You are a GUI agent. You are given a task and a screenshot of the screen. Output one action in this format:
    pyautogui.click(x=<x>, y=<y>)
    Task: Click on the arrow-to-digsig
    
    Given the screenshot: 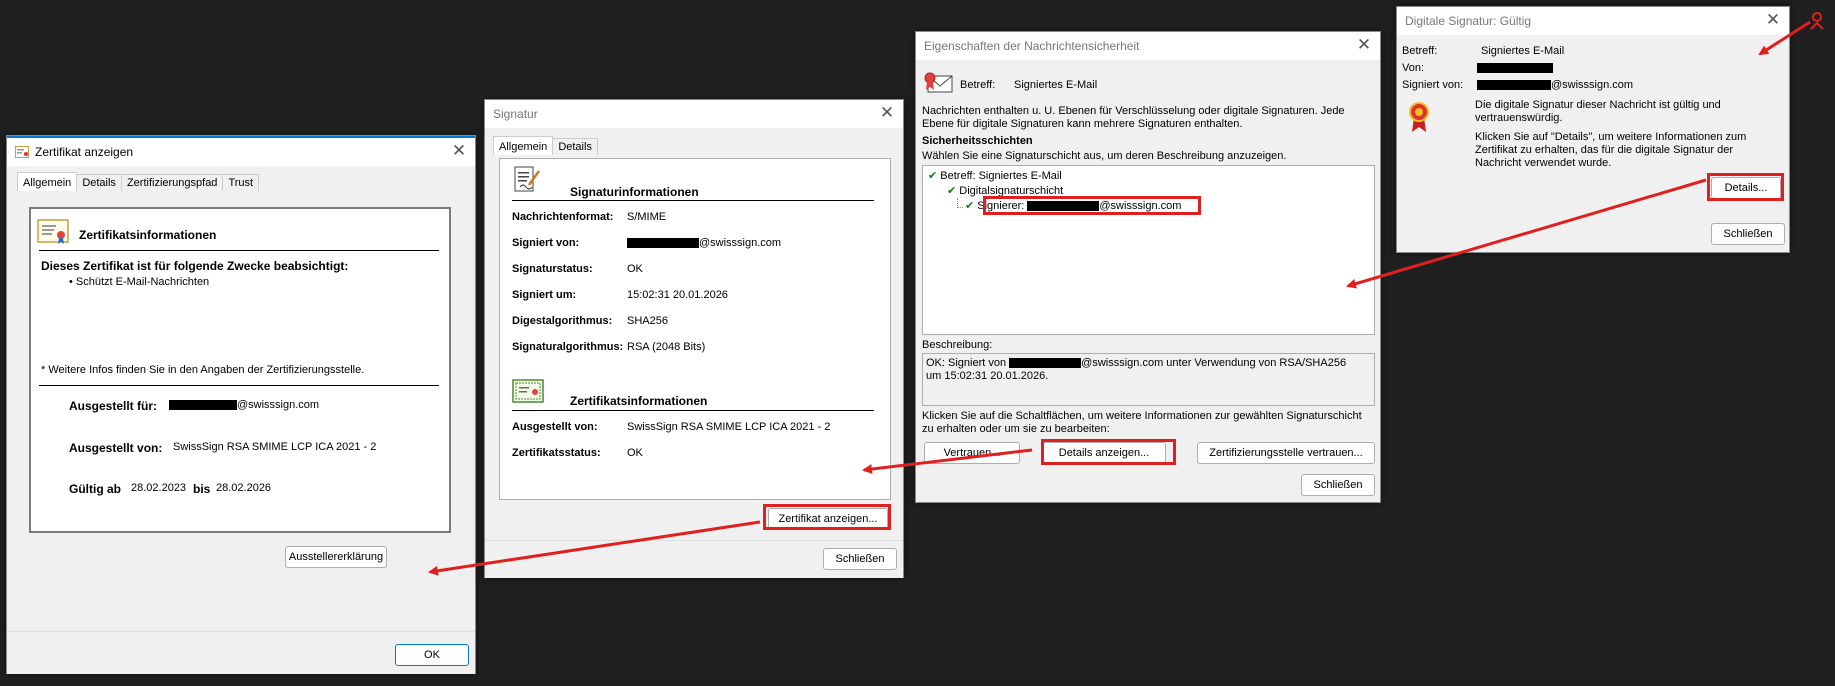 What is the action you would take?
    pyautogui.click(x=1784, y=38)
    